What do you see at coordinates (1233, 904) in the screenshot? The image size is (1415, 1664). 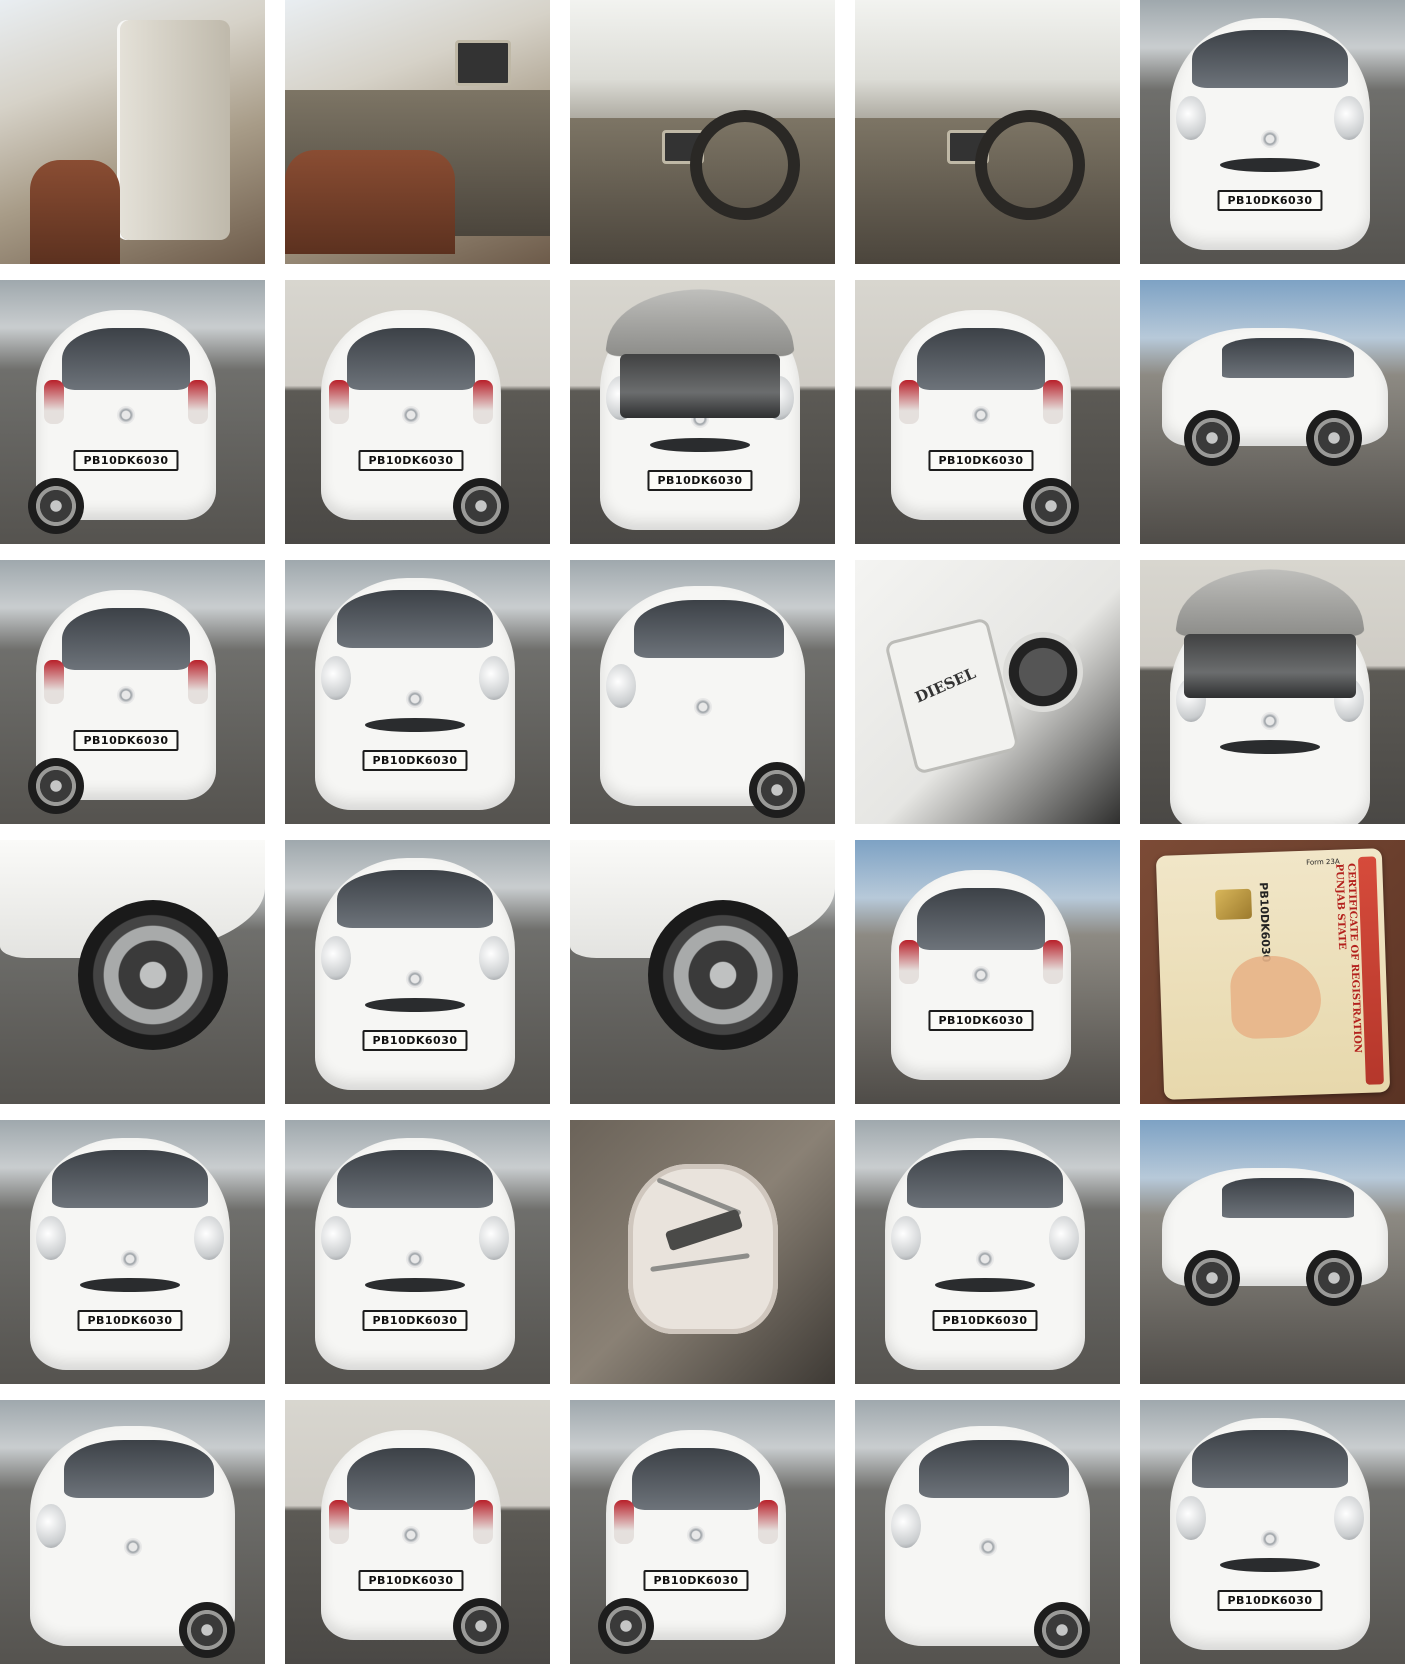 I see `card-chip-icon` at bounding box center [1233, 904].